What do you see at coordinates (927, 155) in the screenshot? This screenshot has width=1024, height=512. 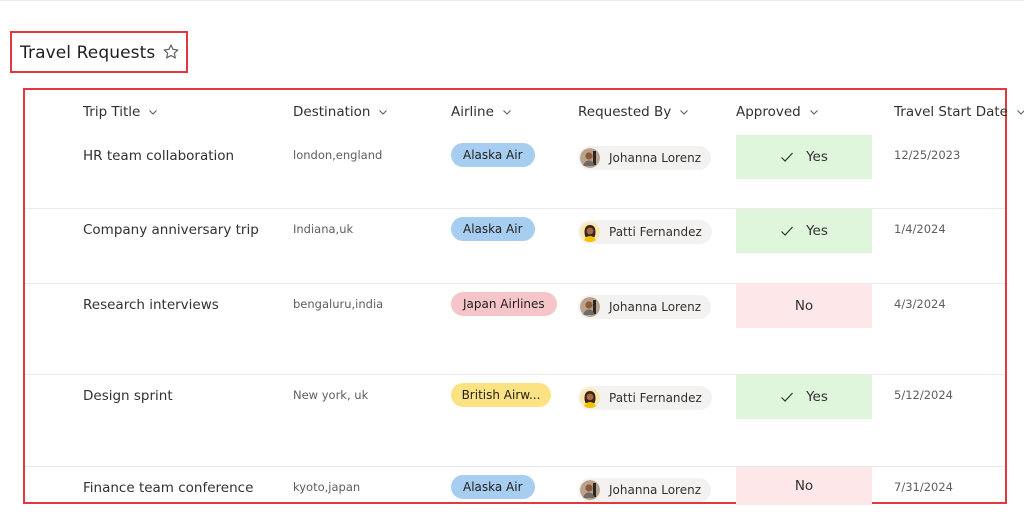 I see `cell-travel-start-date: 12/25/2023` at bounding box center [927, 155].